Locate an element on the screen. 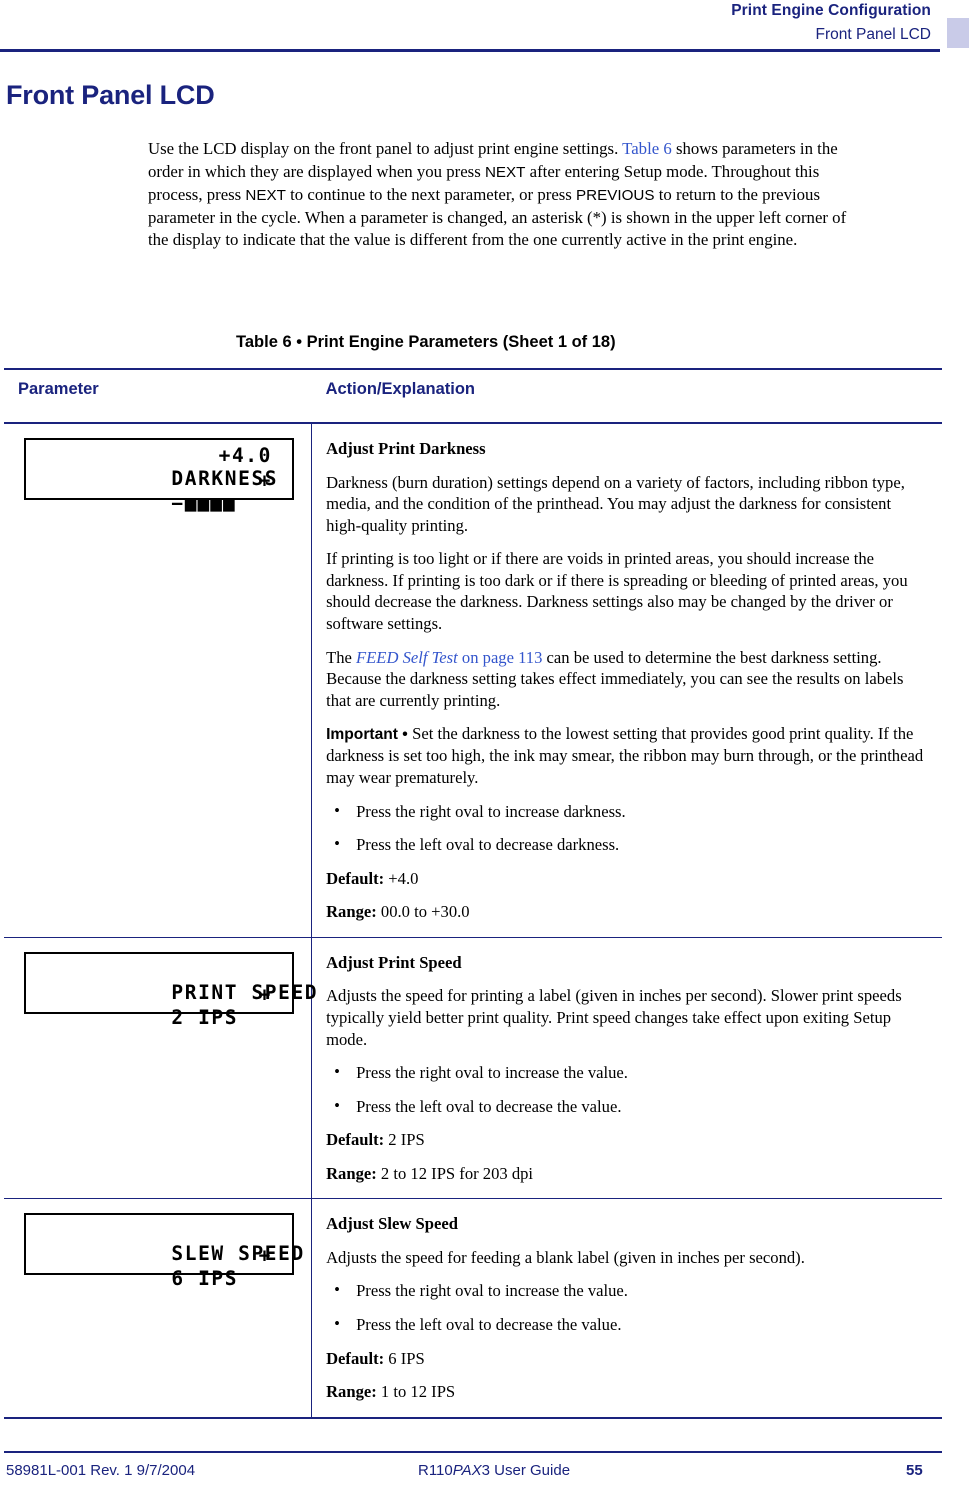  table-header-row: Parameter Action/Explanation is located at coordinates (473, 396).